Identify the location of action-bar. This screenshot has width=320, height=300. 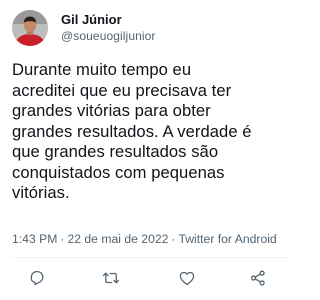
(150, 278).